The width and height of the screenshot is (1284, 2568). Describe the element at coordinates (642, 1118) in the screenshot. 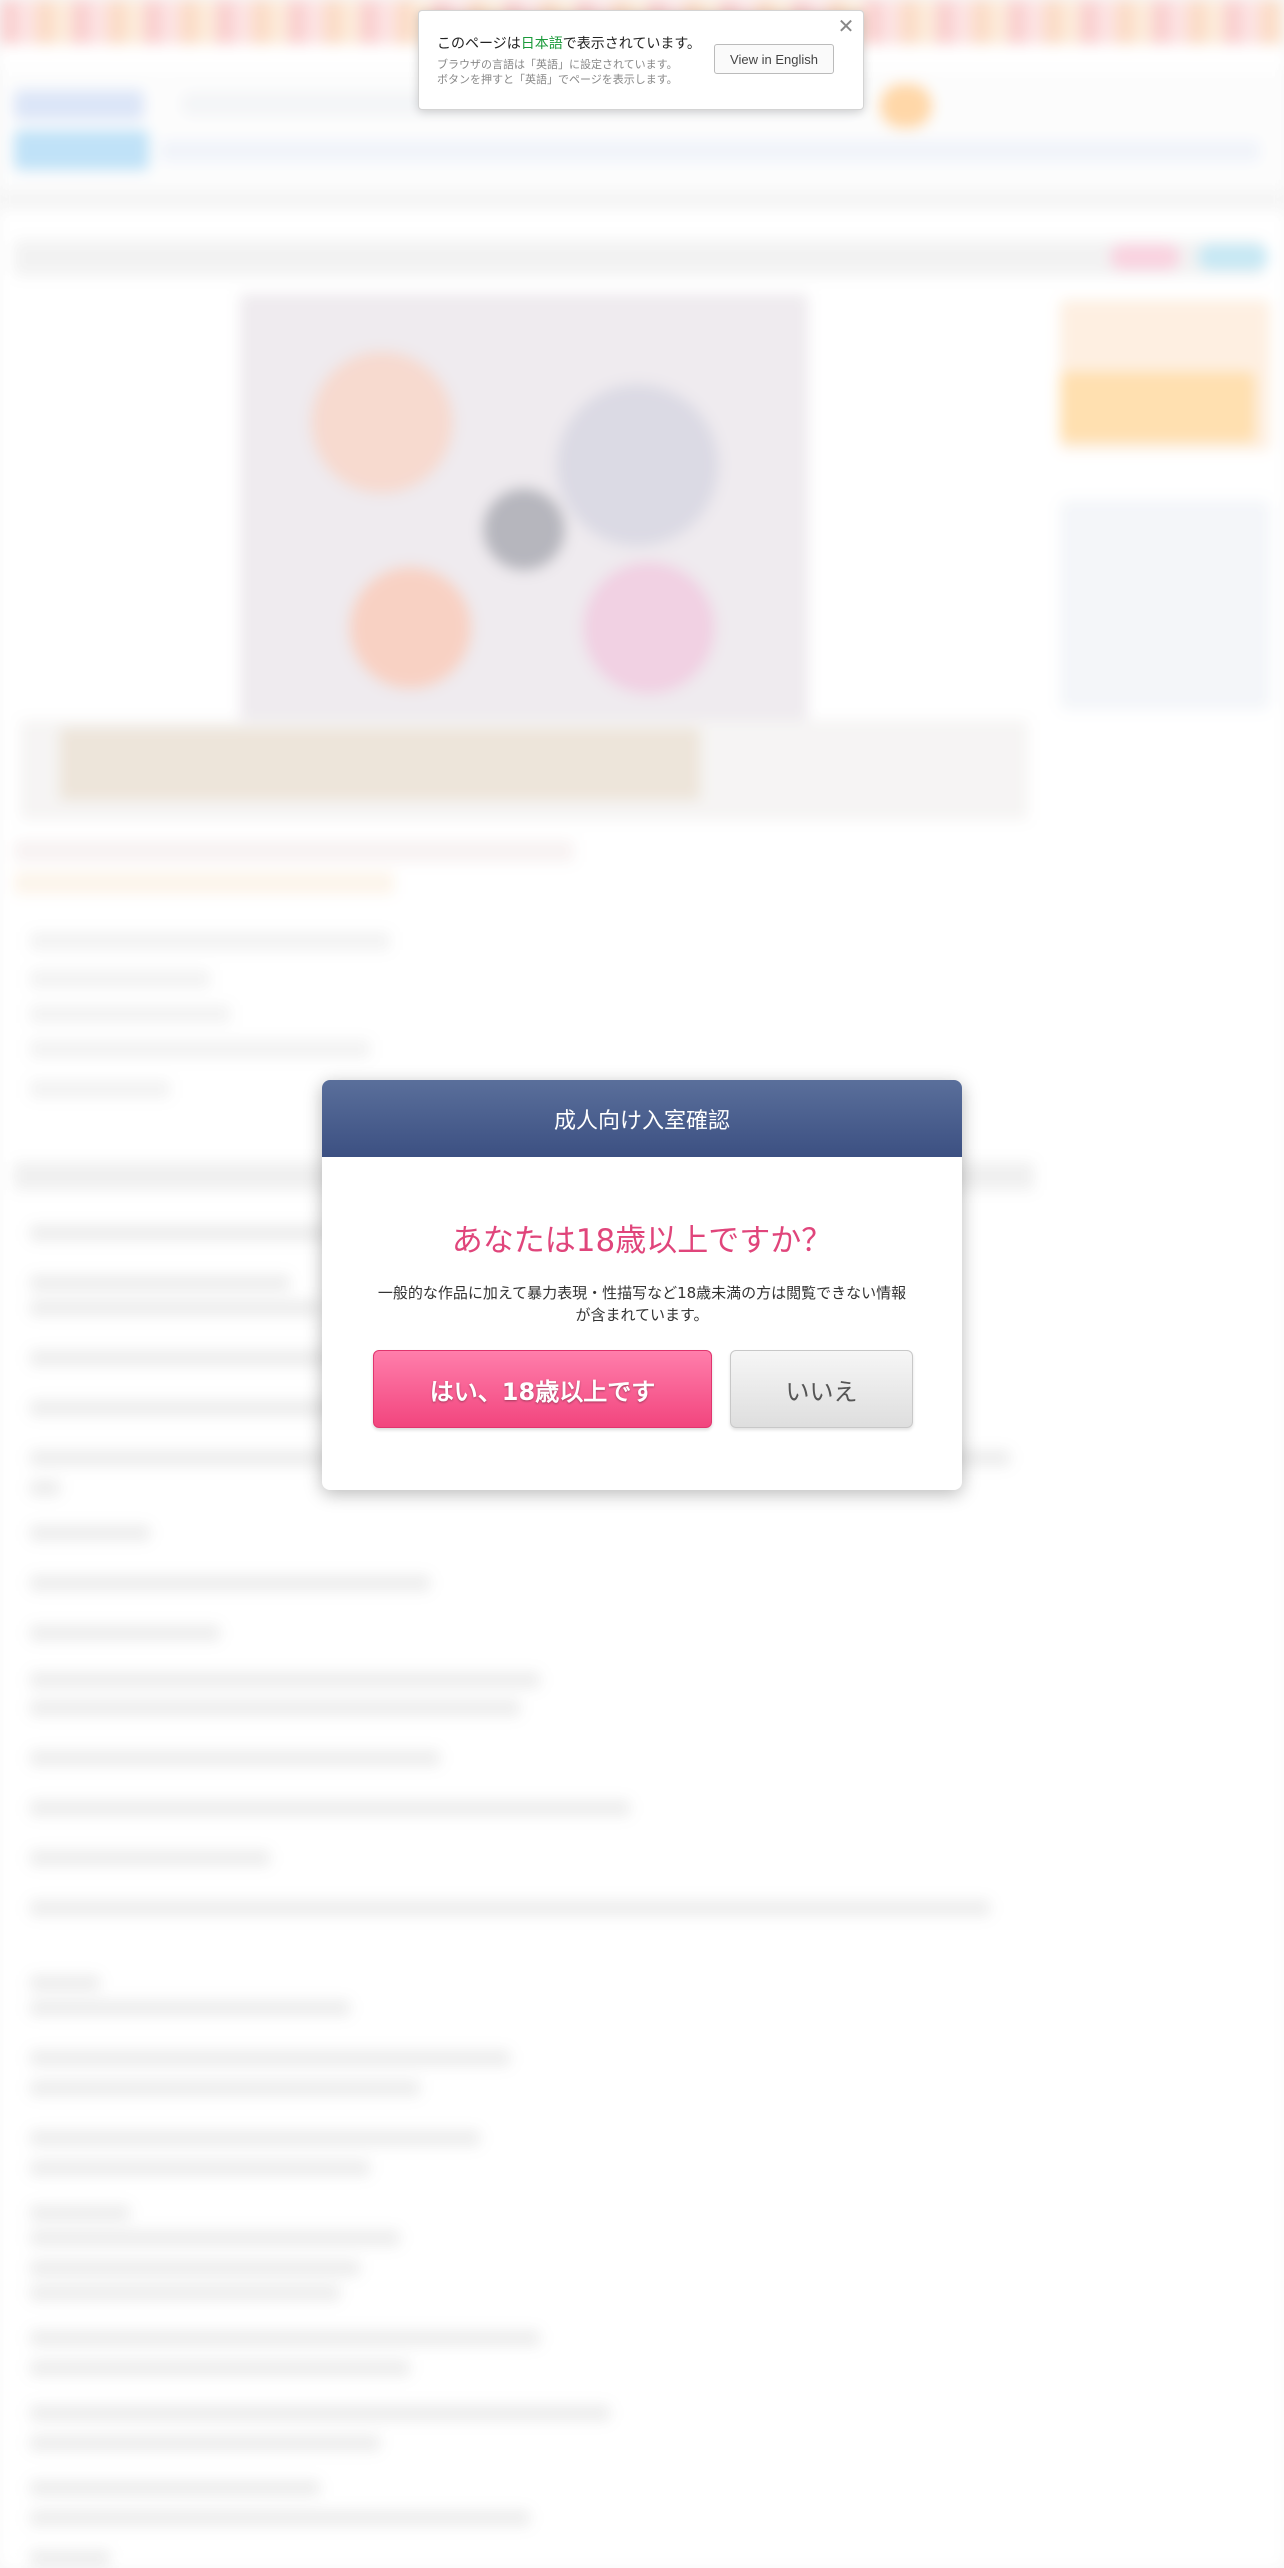

I see `modal-header: 成人向け入室確認` at that location.